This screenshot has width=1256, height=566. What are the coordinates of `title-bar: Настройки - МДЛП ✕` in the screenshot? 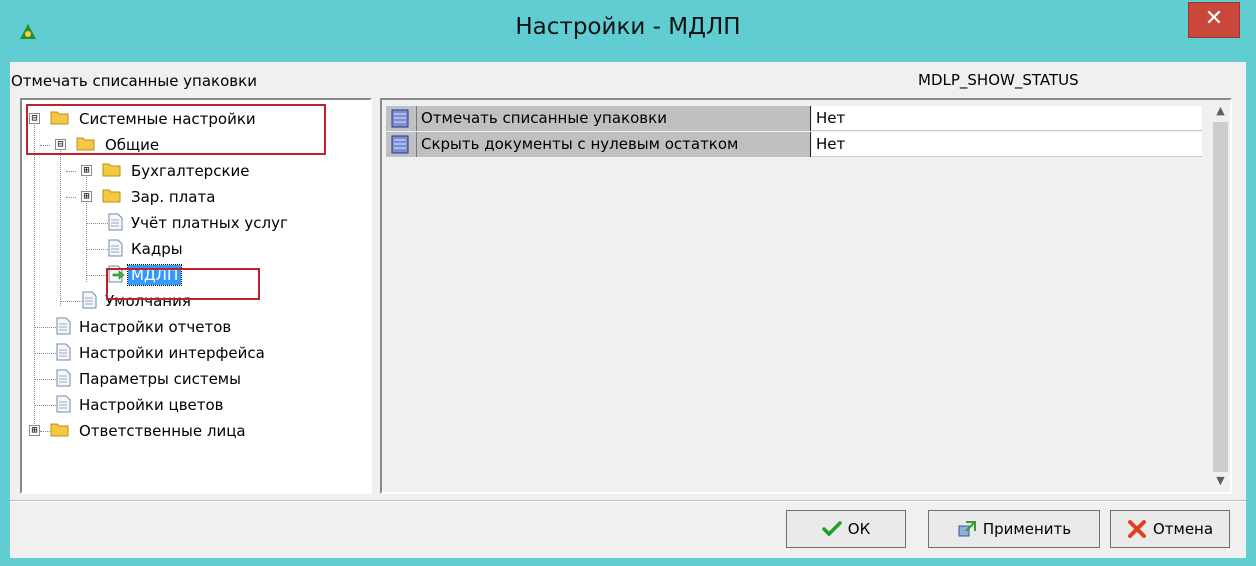 It's located at (628, 30).